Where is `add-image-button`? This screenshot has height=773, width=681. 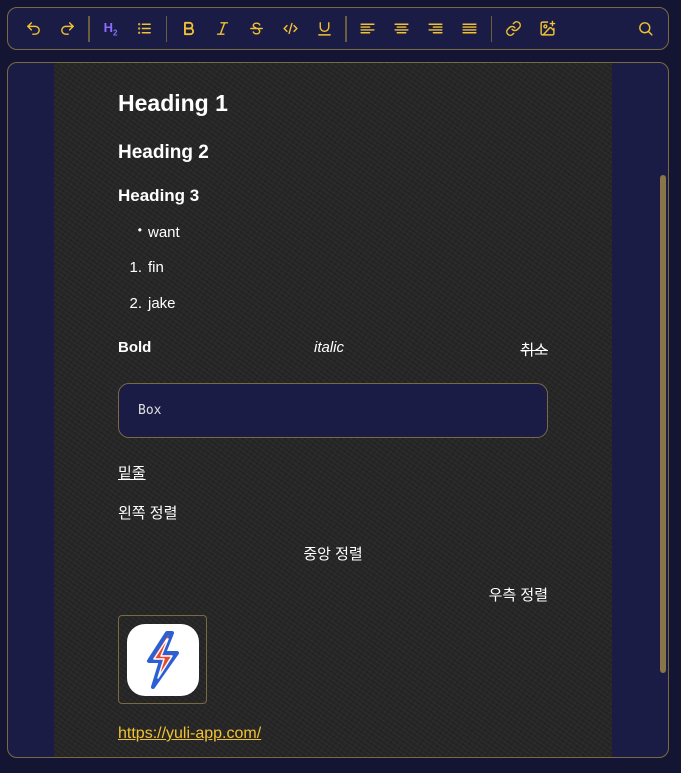
add-image-button is located at coordinates (547, 29).